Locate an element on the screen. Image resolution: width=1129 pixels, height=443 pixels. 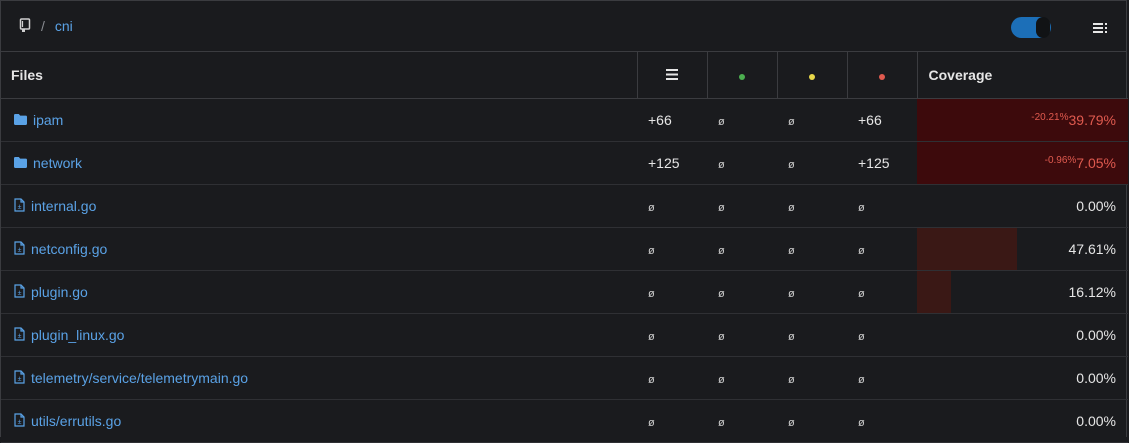
file-name-cell: ipam is located at coordinates (319, 120).